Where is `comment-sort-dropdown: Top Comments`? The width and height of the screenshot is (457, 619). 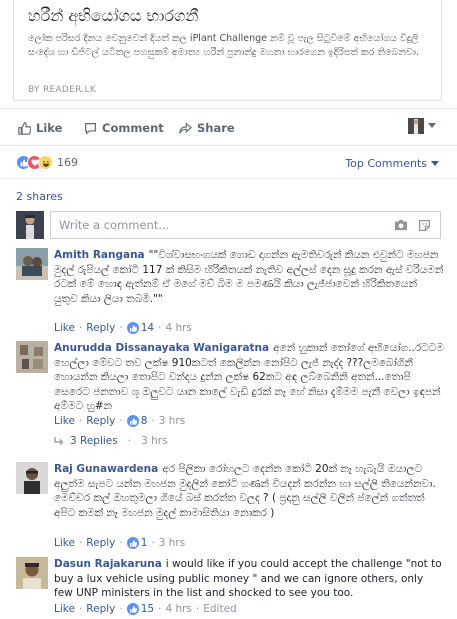
comment-sort-dropdown: Top Comments is located at coordinates (392, 163).